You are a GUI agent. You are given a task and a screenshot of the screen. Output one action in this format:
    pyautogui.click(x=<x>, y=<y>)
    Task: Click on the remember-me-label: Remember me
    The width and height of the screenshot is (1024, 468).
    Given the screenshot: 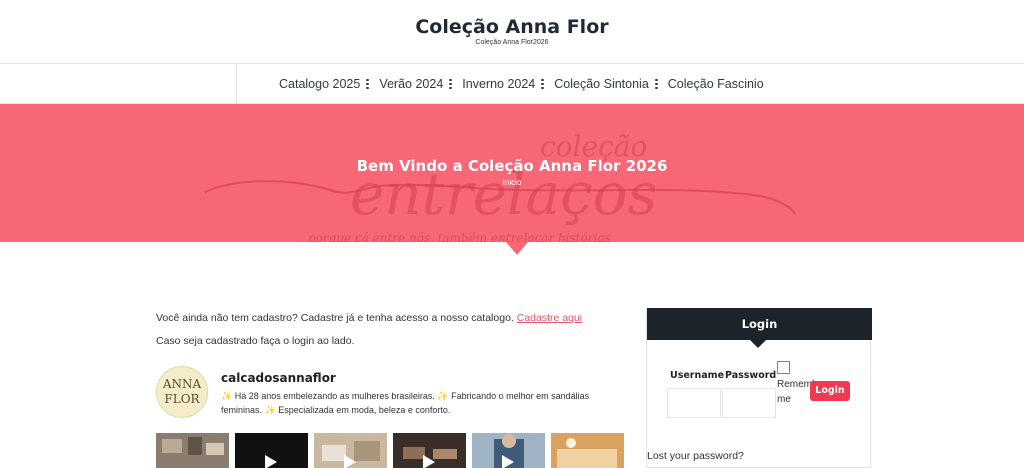 What is the action you would take?
    pyautogui.click(x=802, y=392)
    